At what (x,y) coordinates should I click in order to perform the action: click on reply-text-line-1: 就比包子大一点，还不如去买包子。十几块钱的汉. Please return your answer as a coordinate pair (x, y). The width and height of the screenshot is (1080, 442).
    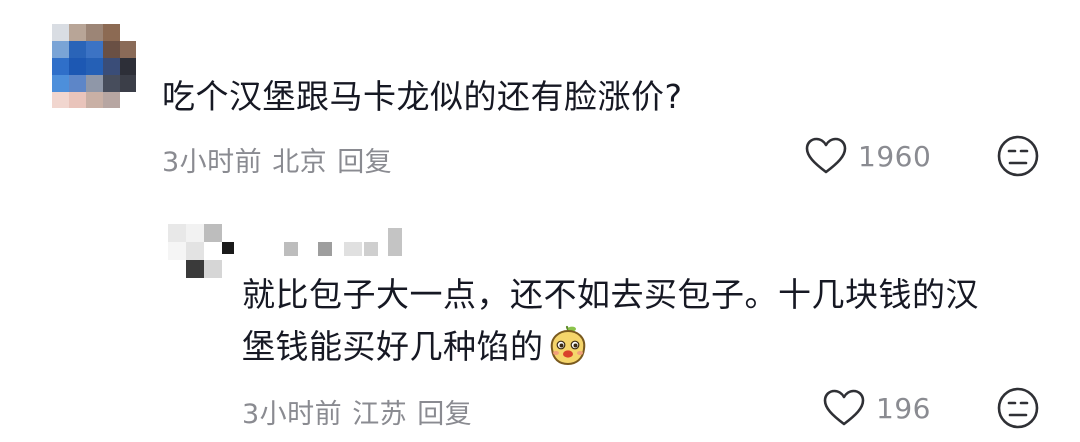
    Looking at the image, I should click on (610, 294).